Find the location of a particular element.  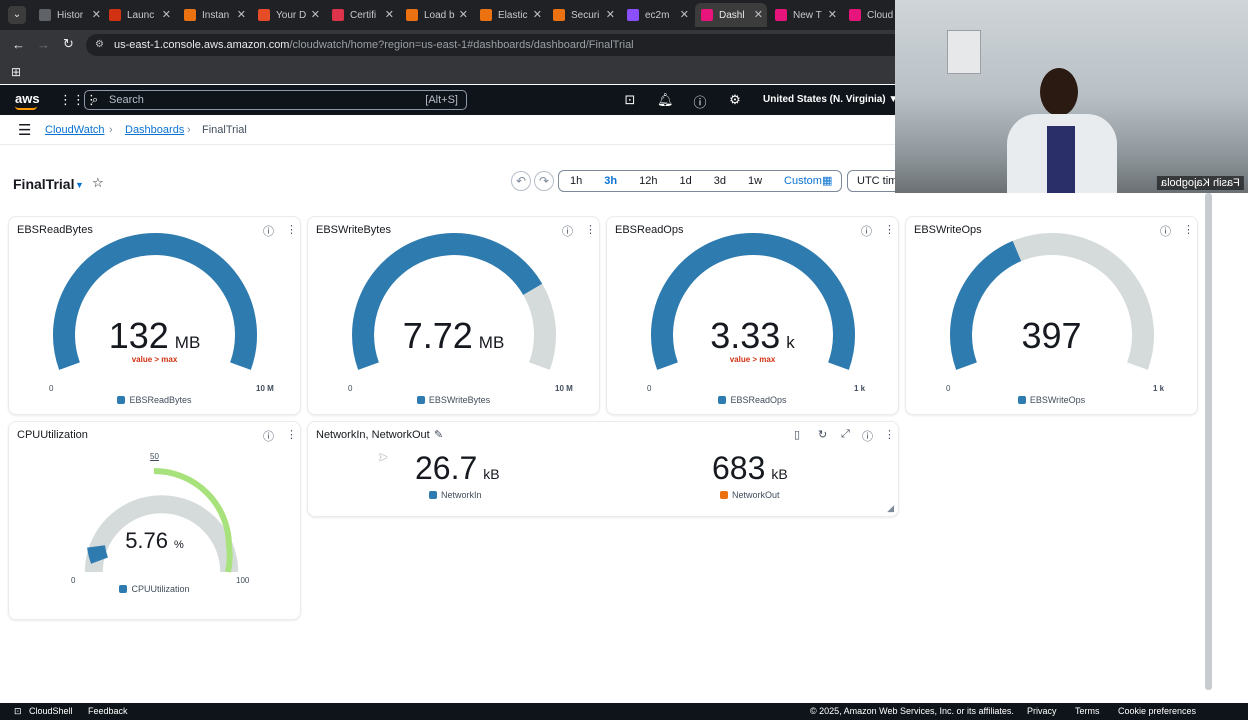

gauge-max-label: 10 M is located at coordinates (265, 388).